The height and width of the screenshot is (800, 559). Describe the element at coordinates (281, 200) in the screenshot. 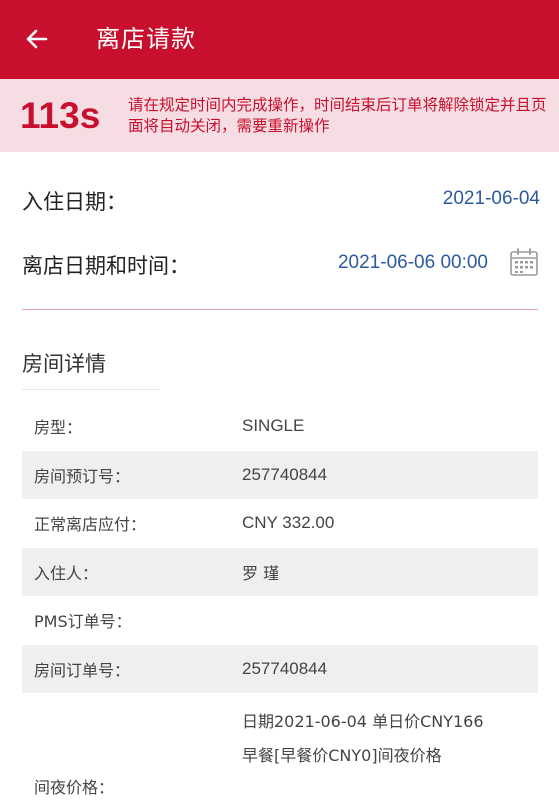

I see `checkin-date-row: 入住日期： 2021-06-04` at that location.